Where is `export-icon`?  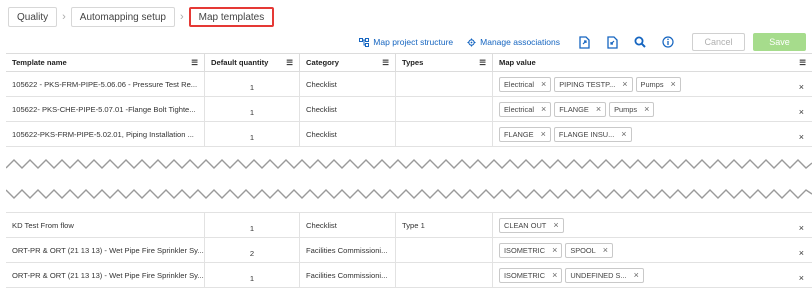
export-icon is located at coordinates (584, 42).